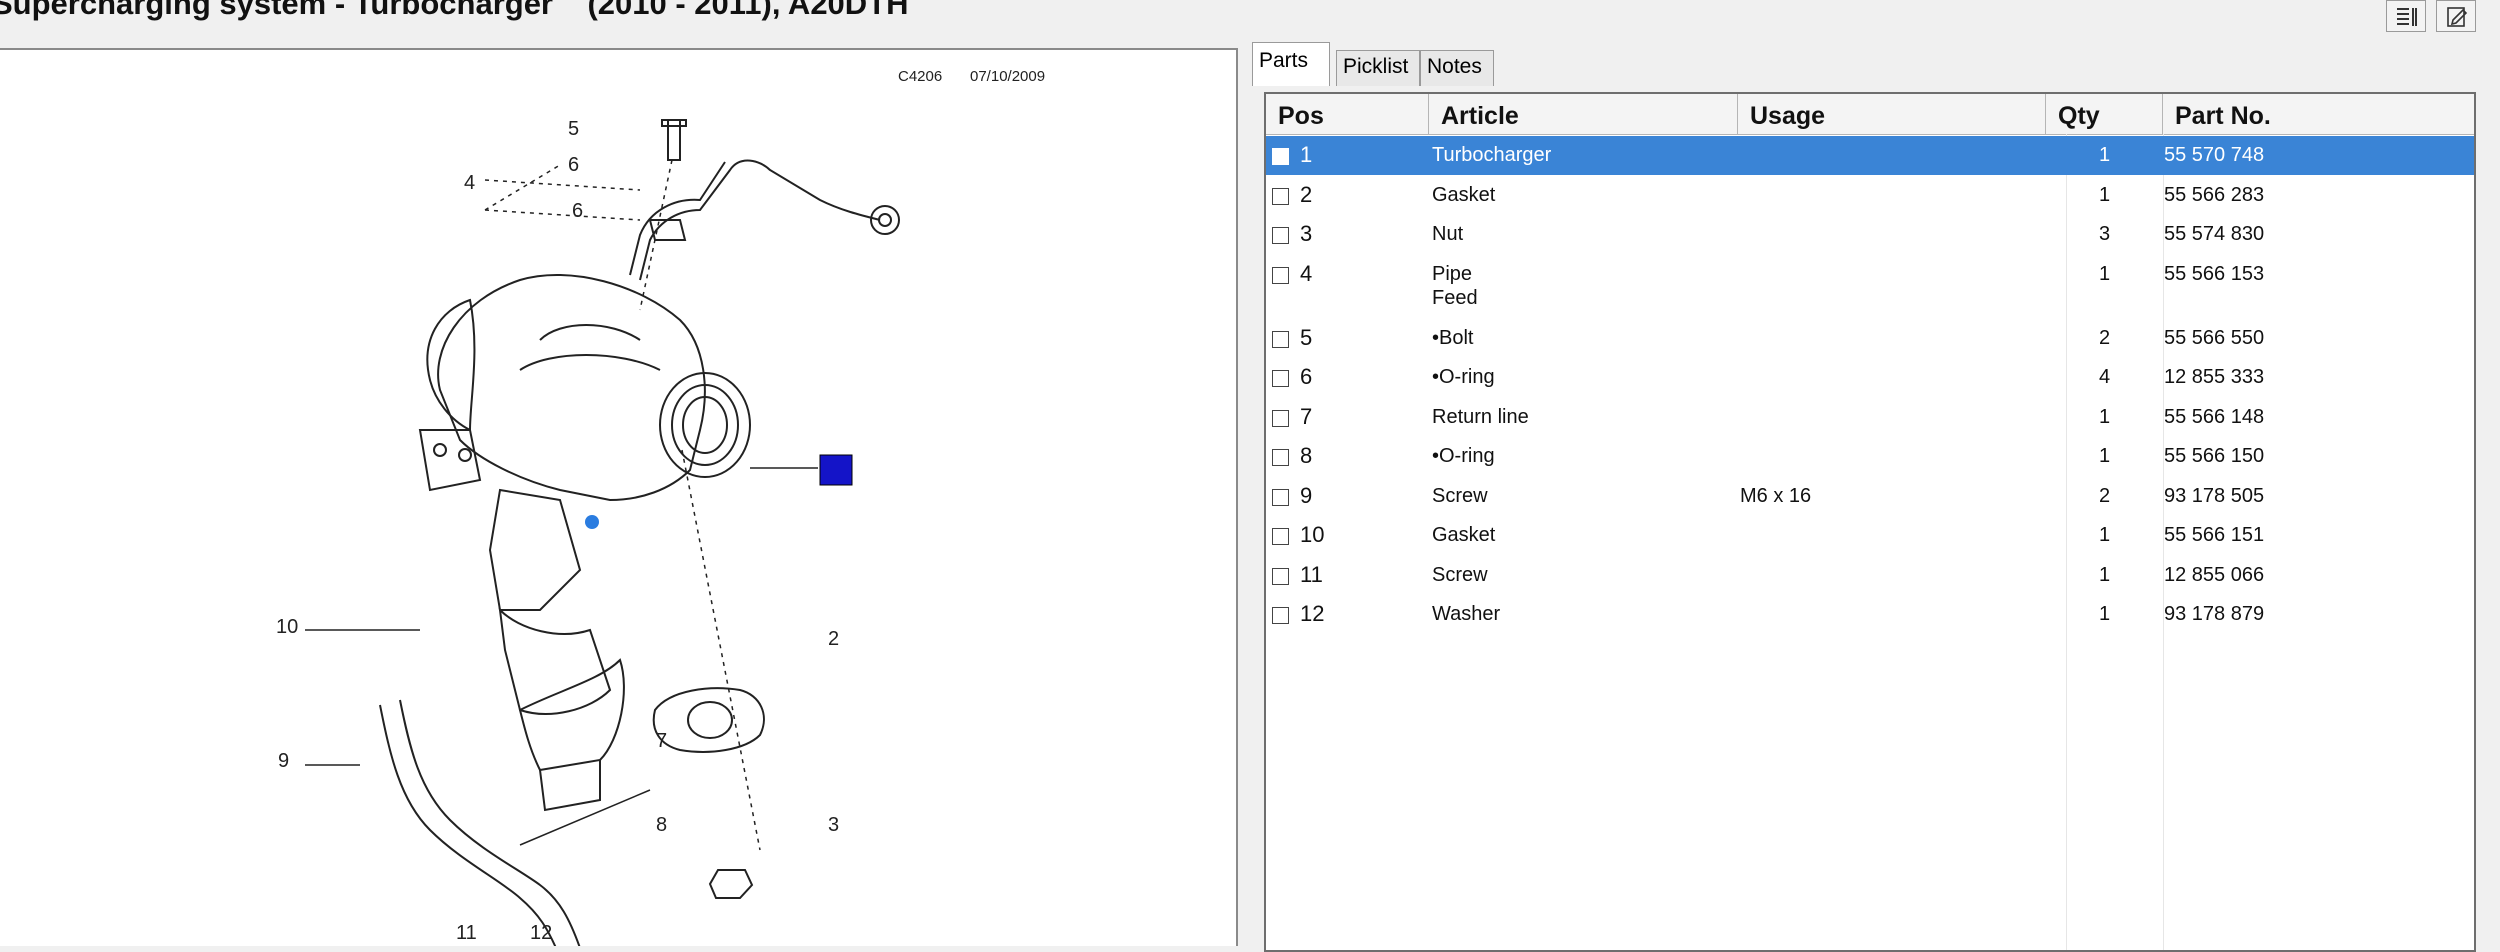 Image resolution: width=2500 pixels, height=952 pixels. What do you see at coordinates (2214, 155) in the screenshot?
I see `cell-part-no: 55 570 748` at bounding box center [2214, 155].